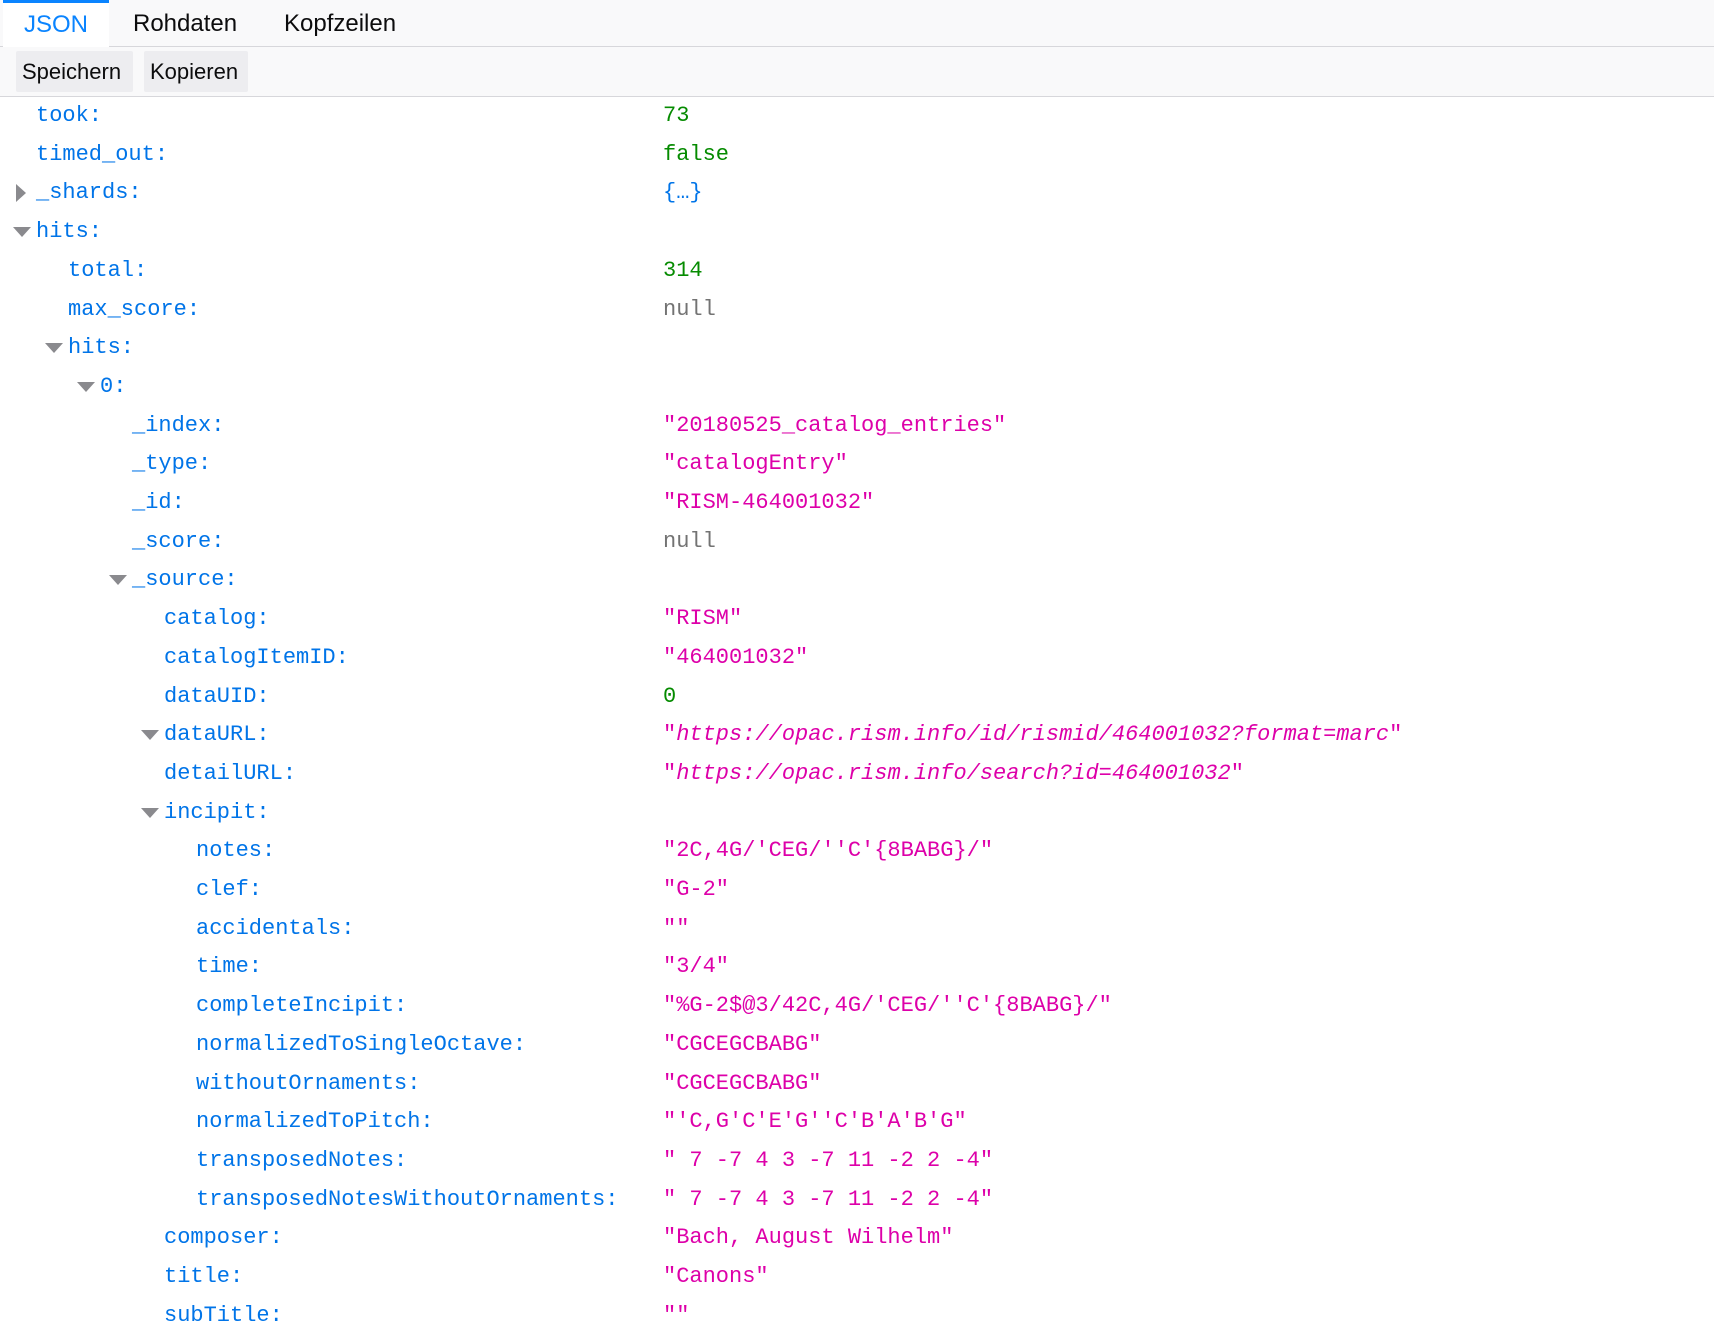 This screenshot has height=1322, width=1714. I want to click on json-key: _type:, so click(172, 463).